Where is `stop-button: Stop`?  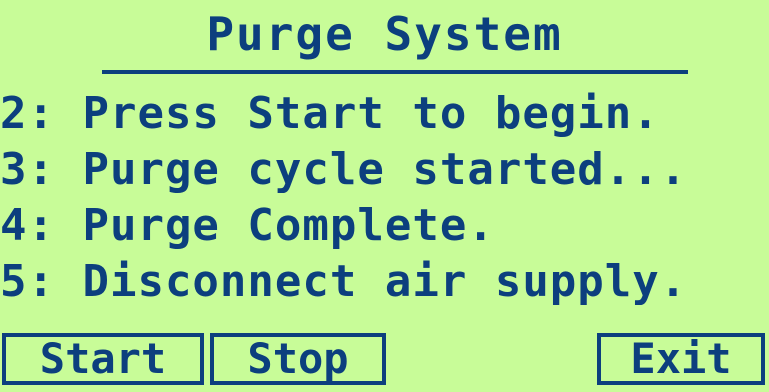
stop-button: Stop is located at coordinates (298, 359).